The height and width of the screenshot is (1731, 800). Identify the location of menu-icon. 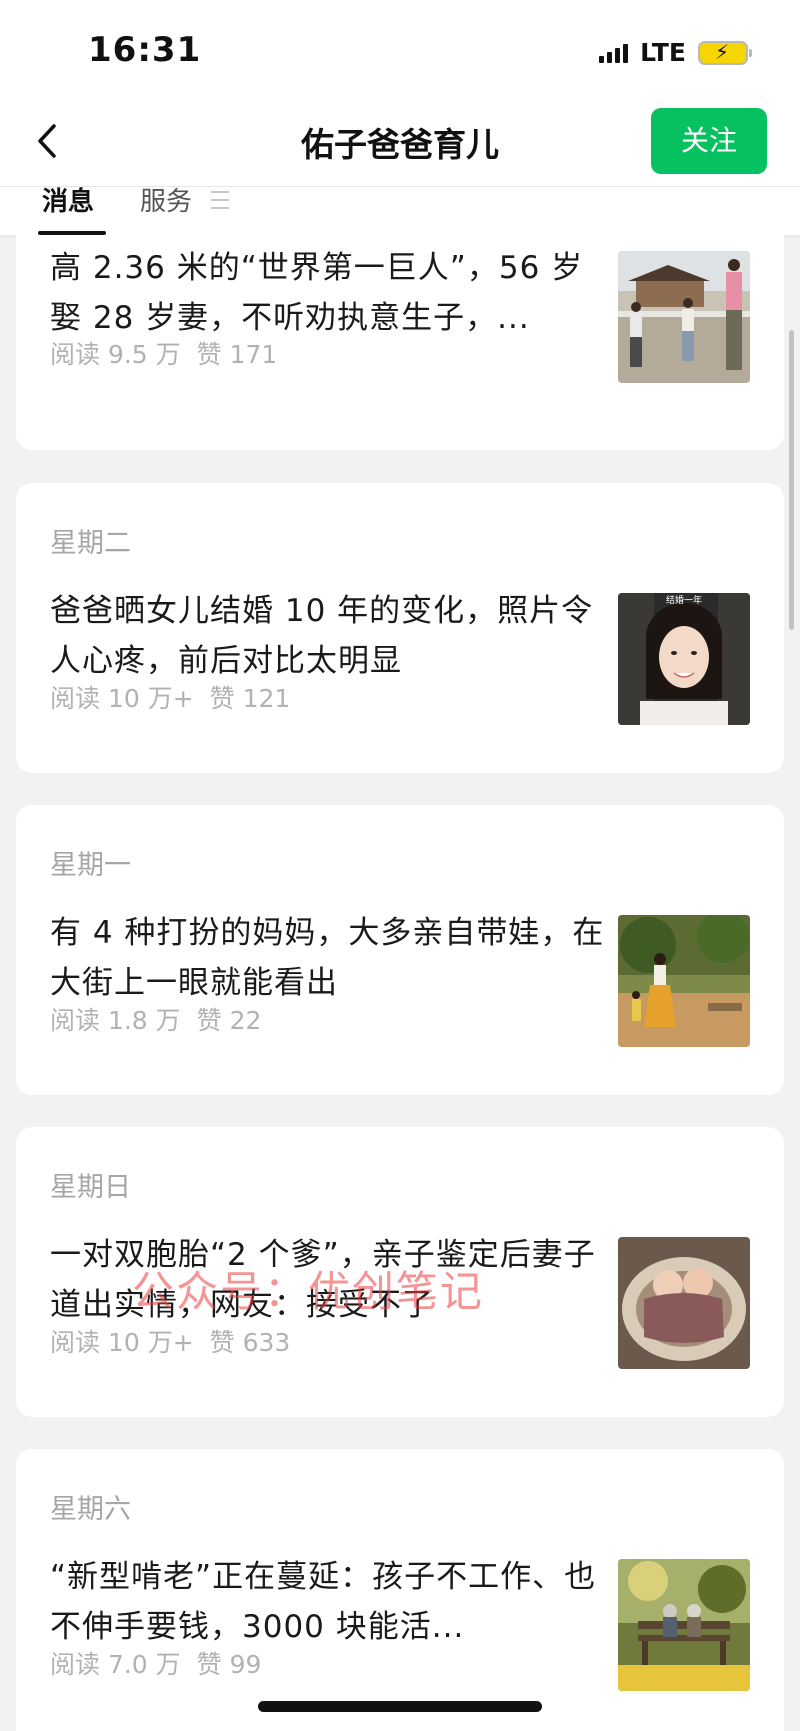
(220, 201).